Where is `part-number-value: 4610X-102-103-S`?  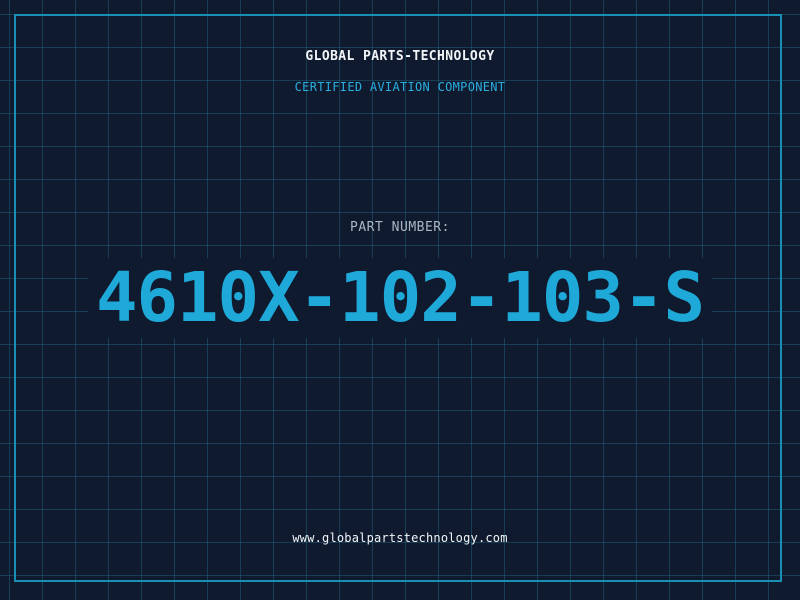
part-number-value: 4610X-102-103-S is located at coordinates (400, 298).